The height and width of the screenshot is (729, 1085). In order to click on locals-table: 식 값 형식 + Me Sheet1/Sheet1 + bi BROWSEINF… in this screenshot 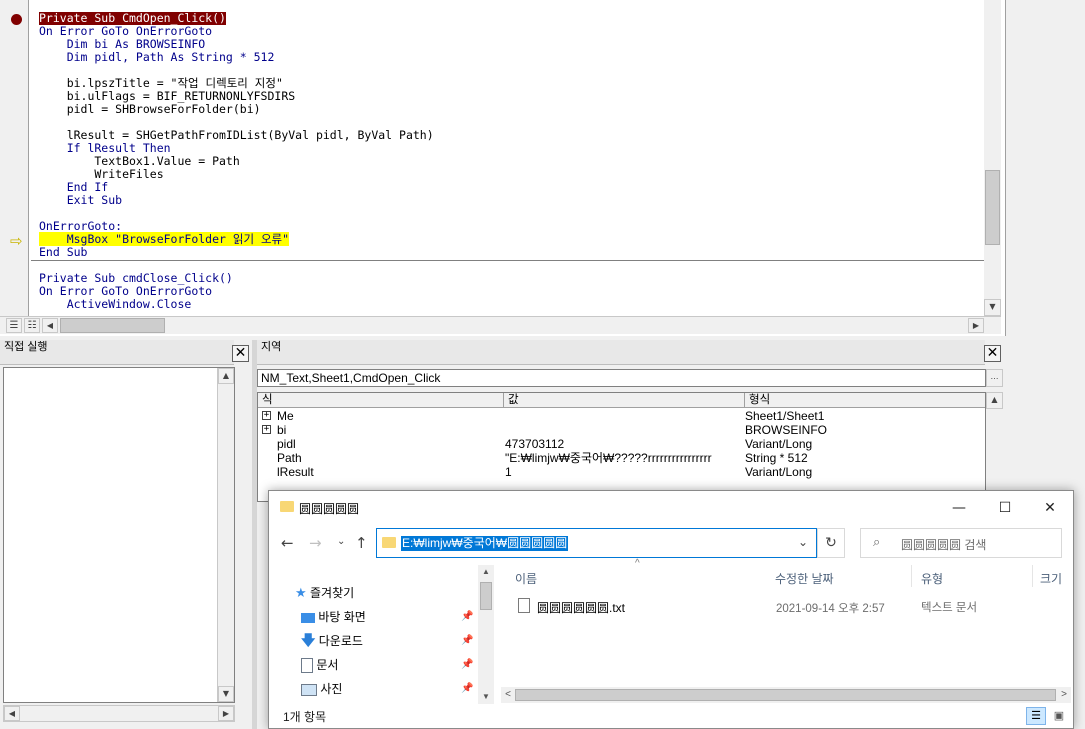, I will do `click(621, 447)`.